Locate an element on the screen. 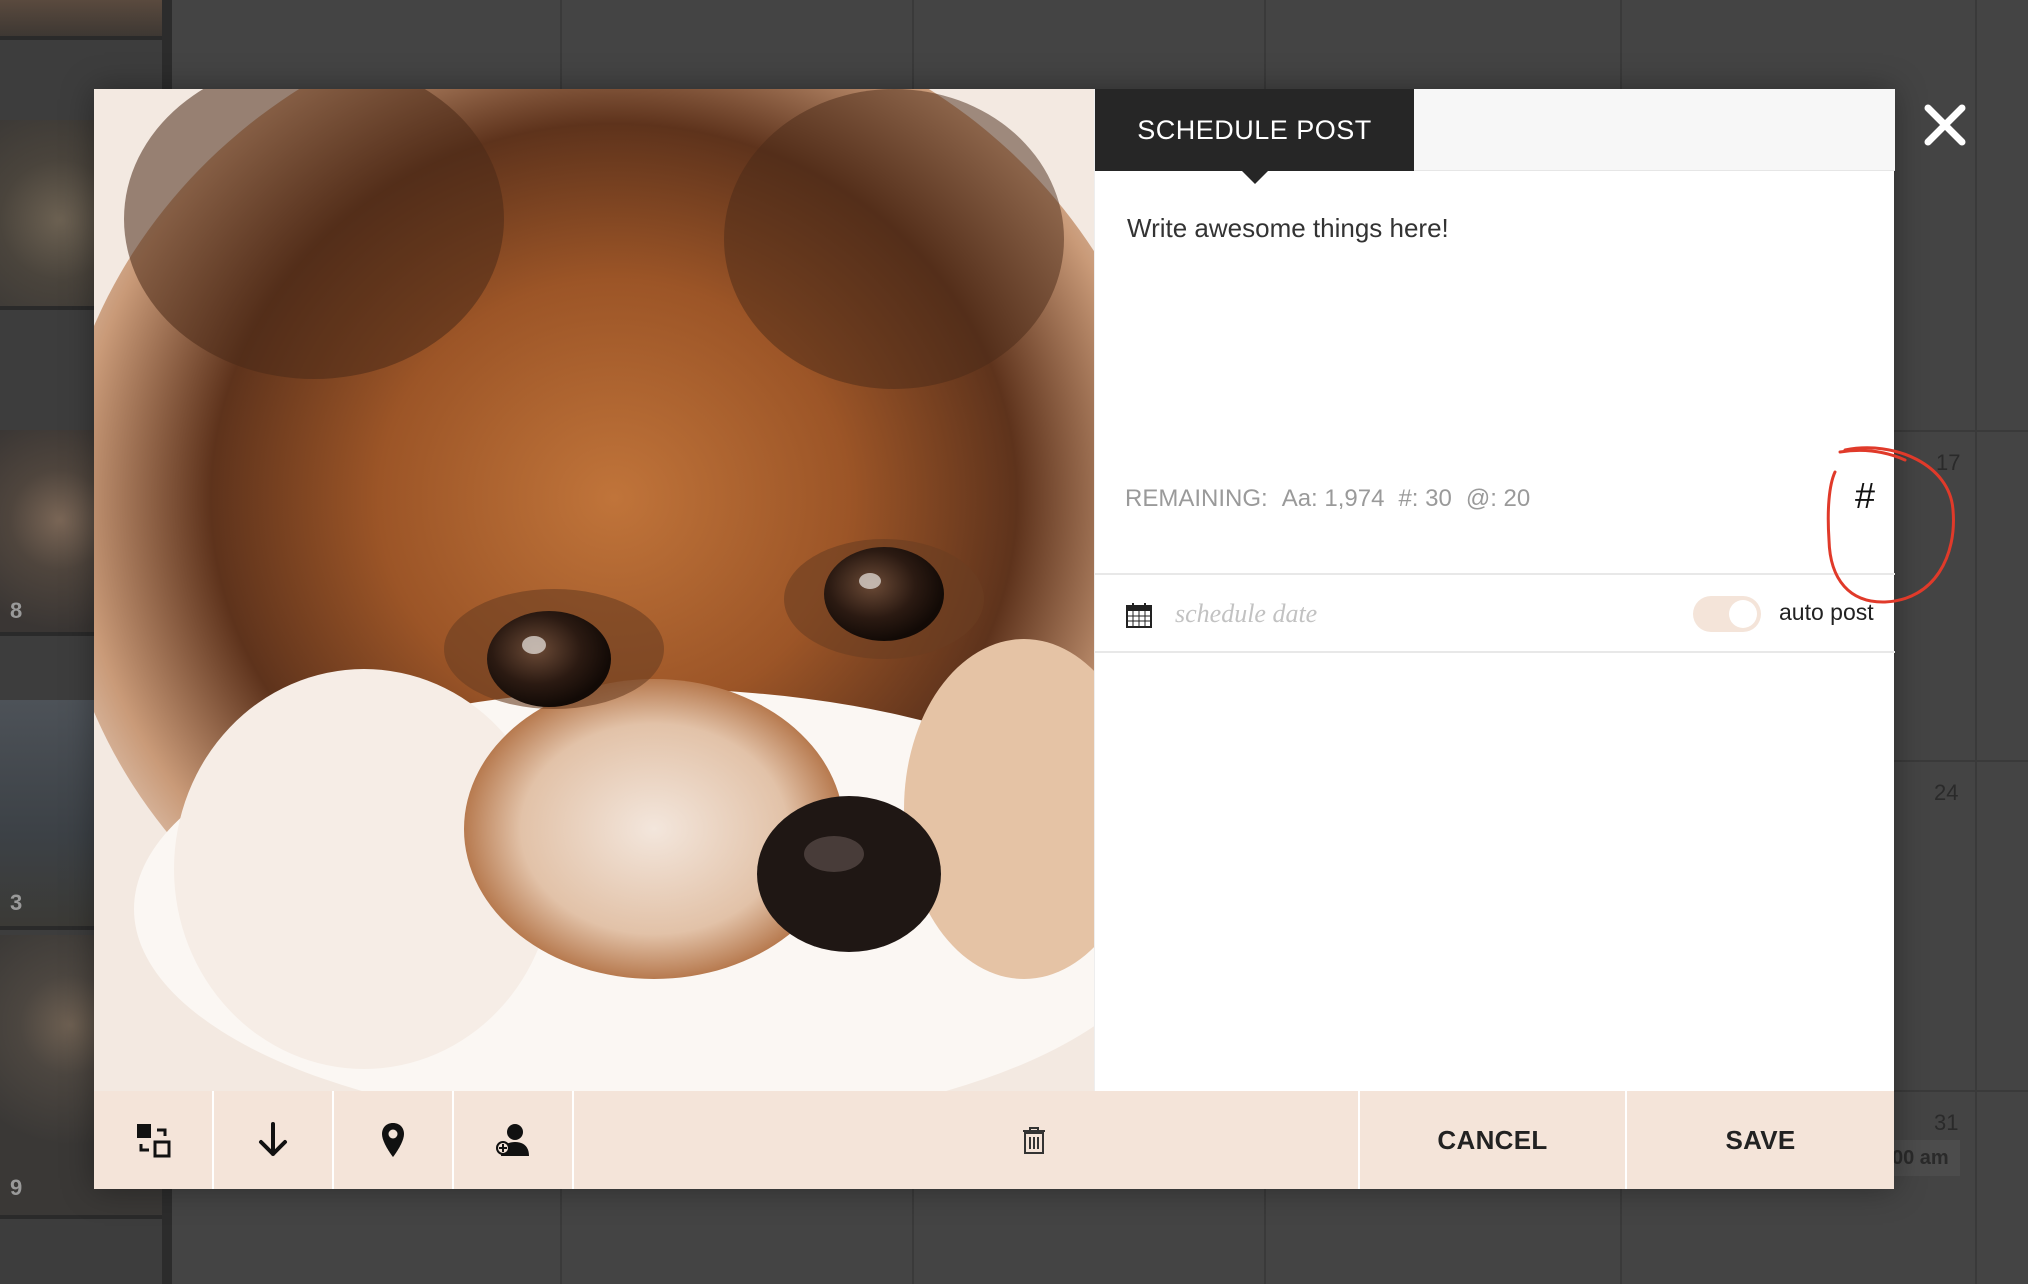  calendar-day-number: 17 is located at coordinates (1948, 463).